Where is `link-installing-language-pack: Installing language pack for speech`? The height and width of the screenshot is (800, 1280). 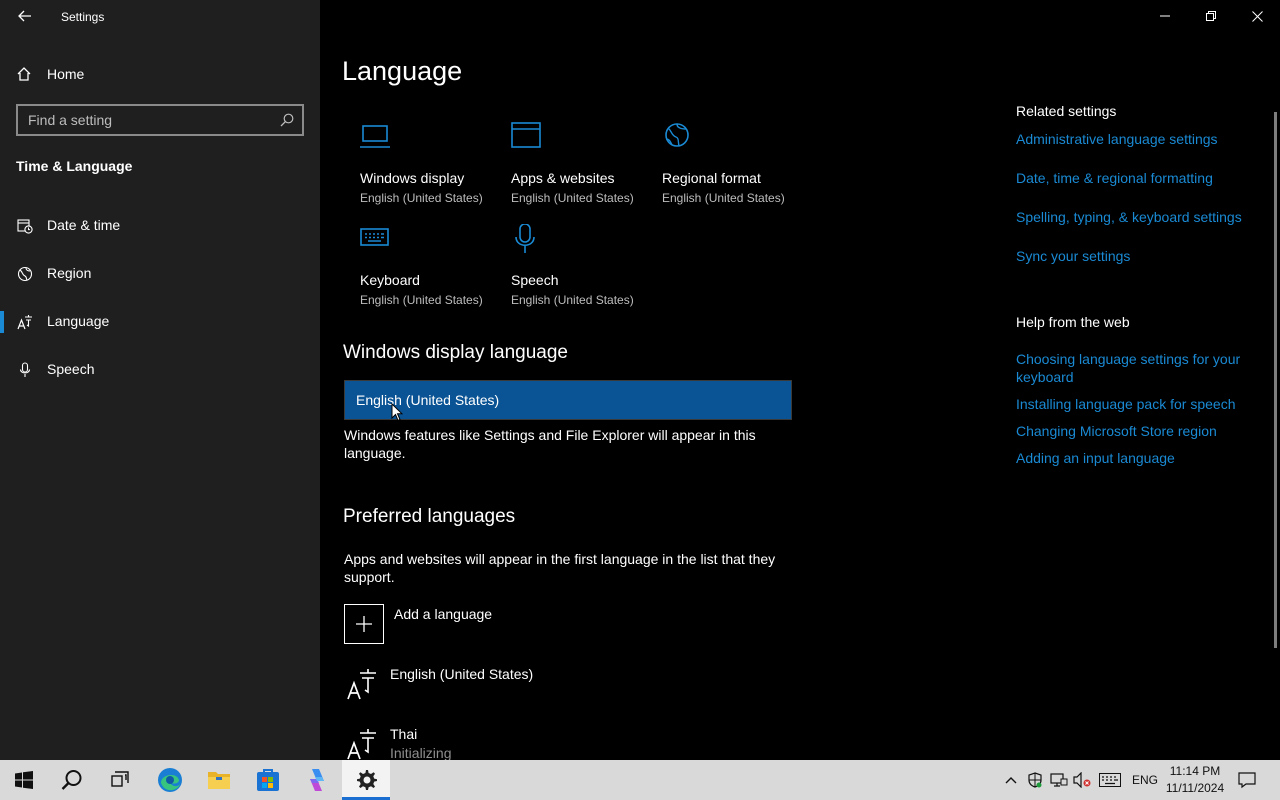 link-installing-language-pack: Installing language pack for speech is located at coordinates (1136, 404).